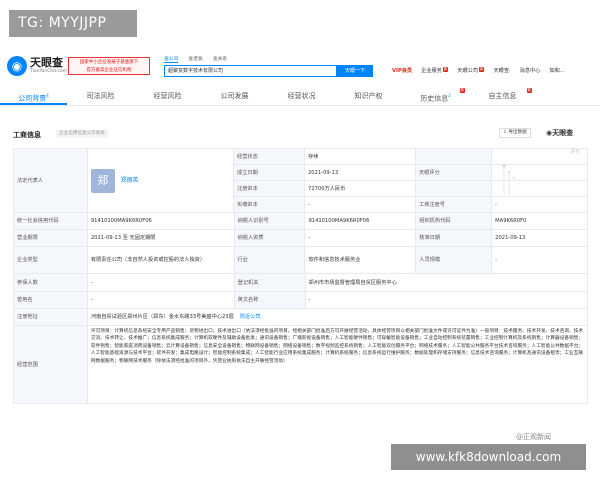 This screenshot has width=600, height=480. I want to click on status-value: 存续, so click(360, 156).